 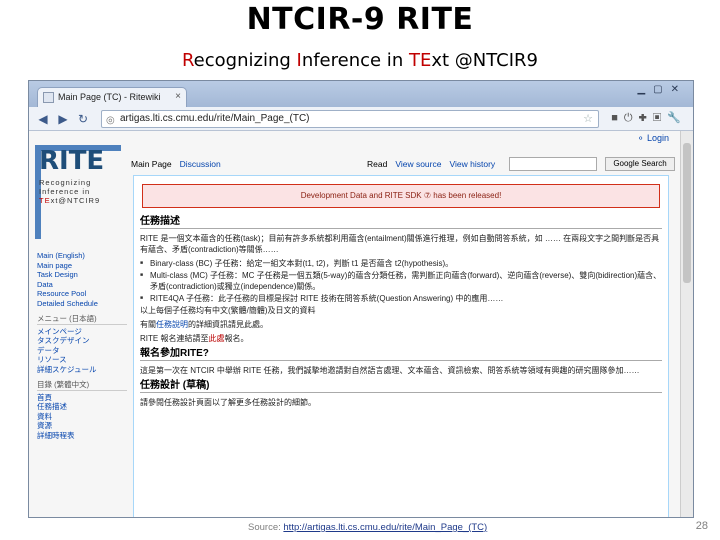 I want to click on favicon-icon, so click(x=48, y=97).